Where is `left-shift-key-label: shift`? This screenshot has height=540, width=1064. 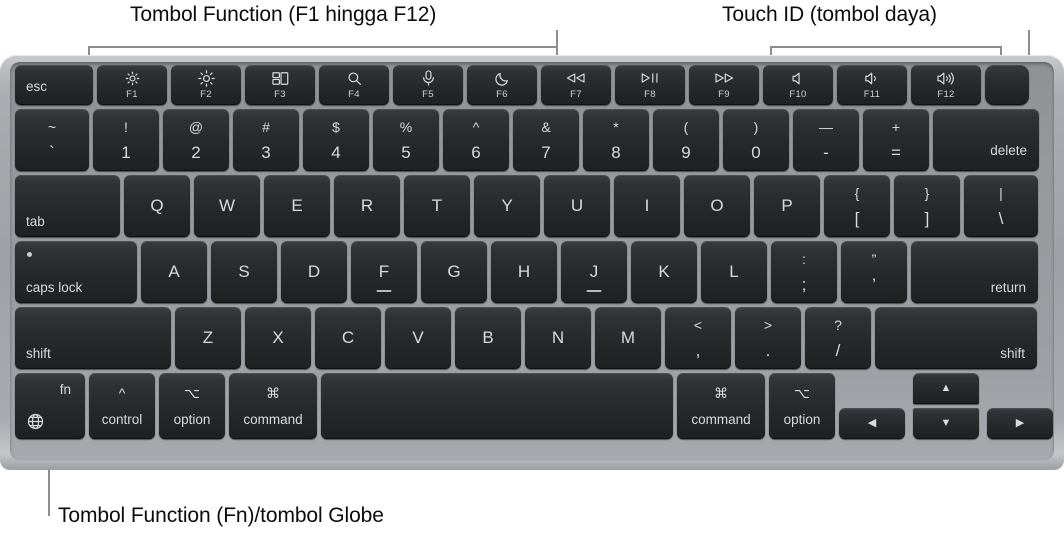 left-shift-key-label: shift is located at coordinates (38, 353).